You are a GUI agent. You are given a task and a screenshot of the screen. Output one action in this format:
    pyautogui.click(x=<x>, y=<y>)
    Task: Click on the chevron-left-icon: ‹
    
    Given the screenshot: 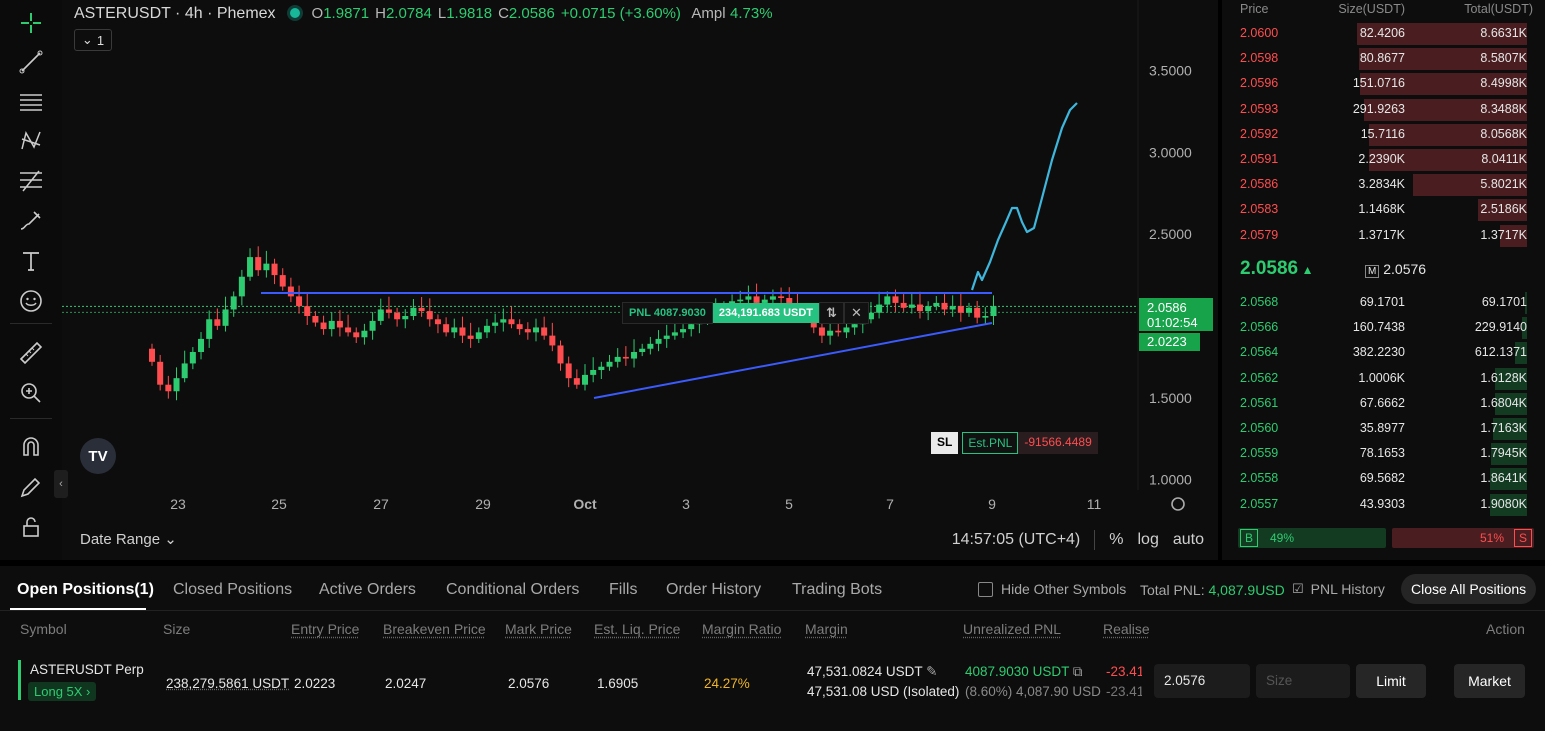 What is the action you would take?
    pyautogui.click(x=61, y=484)
    